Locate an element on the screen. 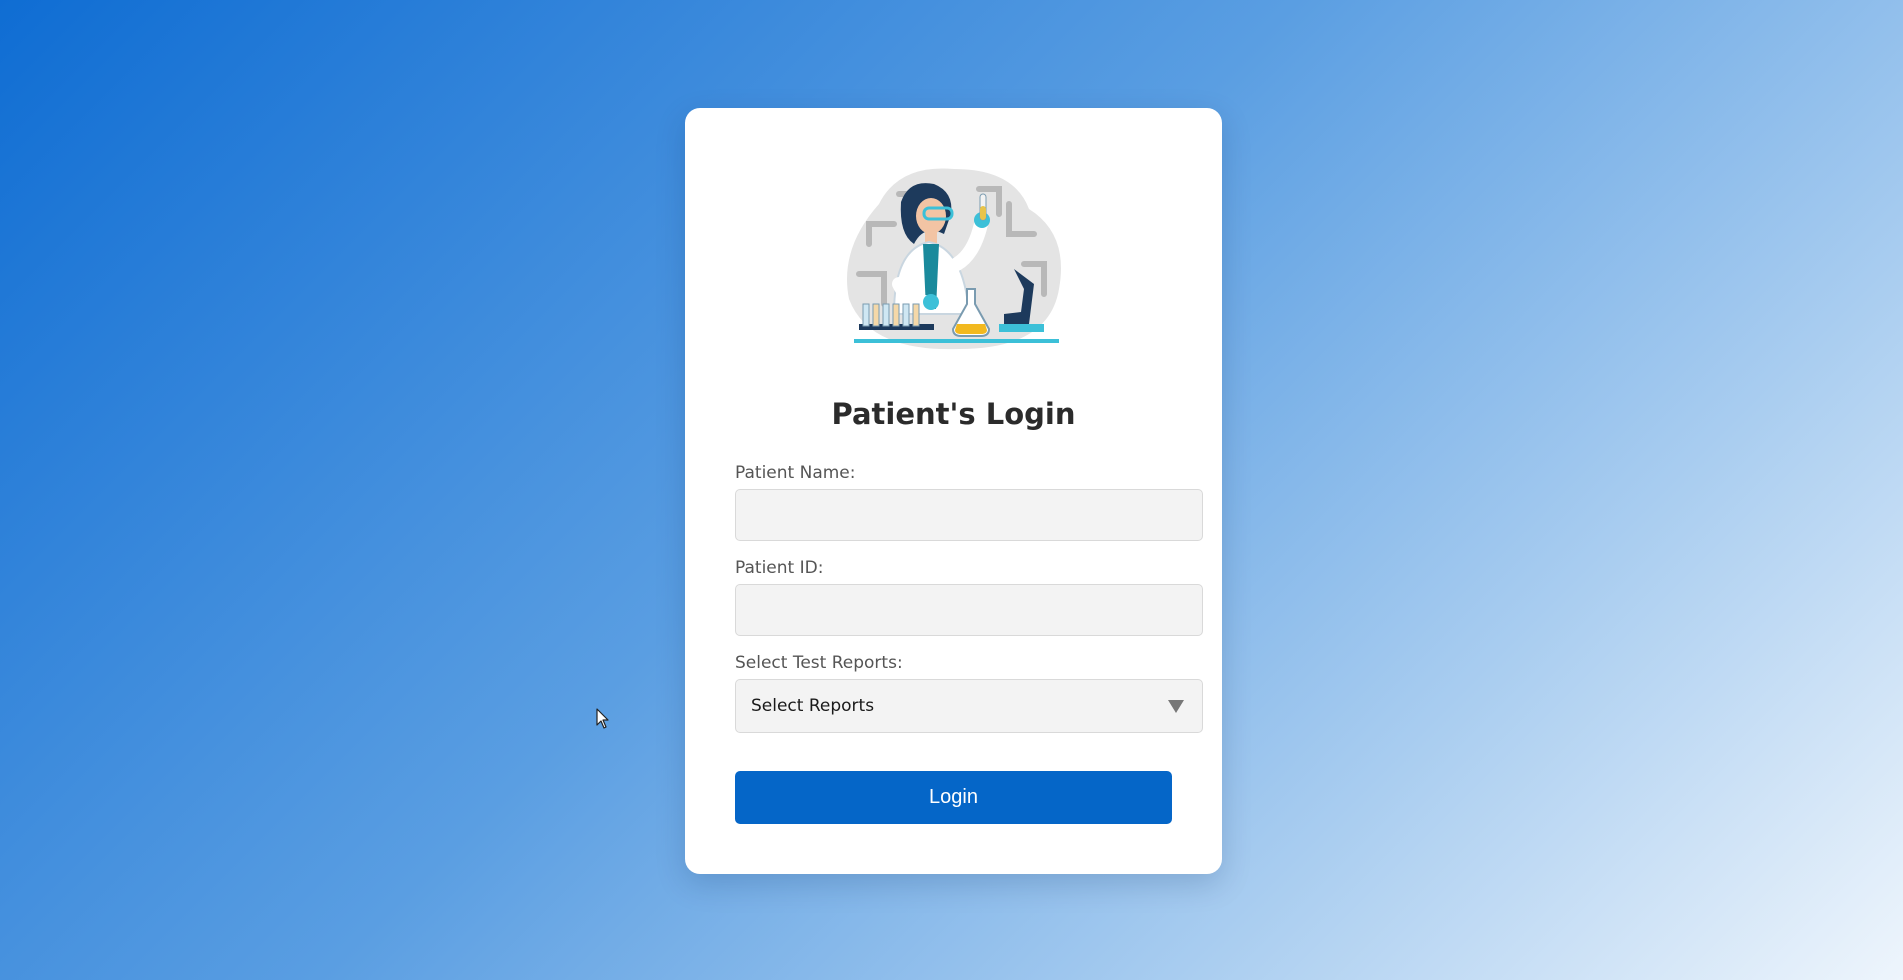 The width and height of the screenshot is (1903, 980). patient-id-label: Patient ID: is located at coordinates (779, 568).